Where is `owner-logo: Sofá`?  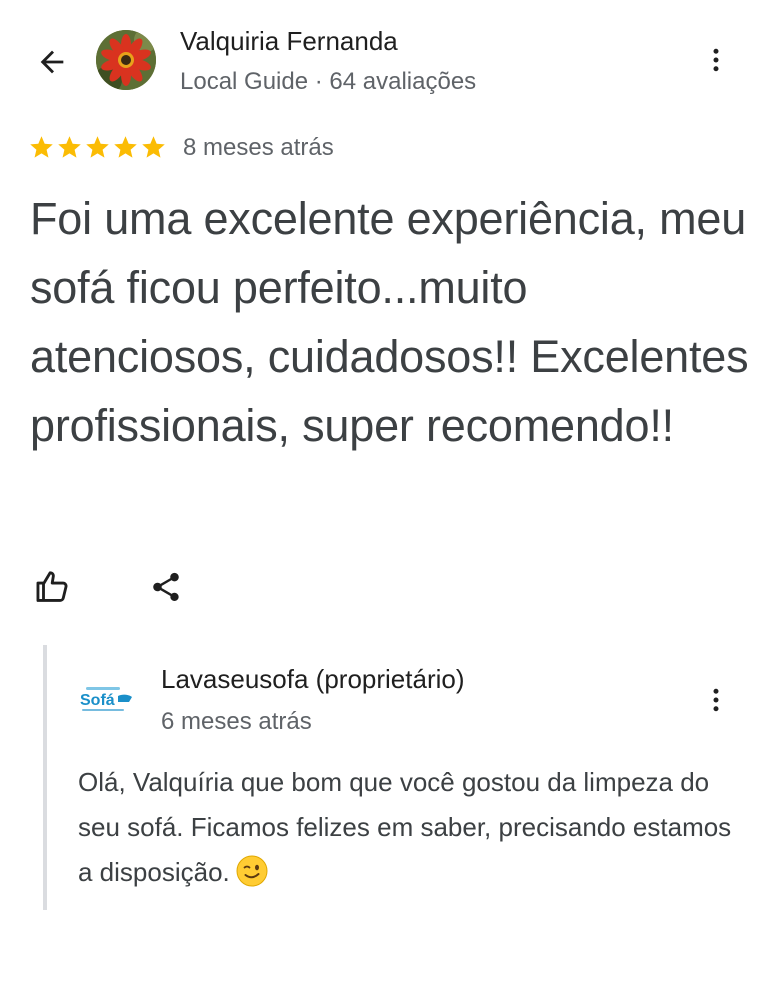
owner-logo: Sofá is located at coordinates (108, 700).